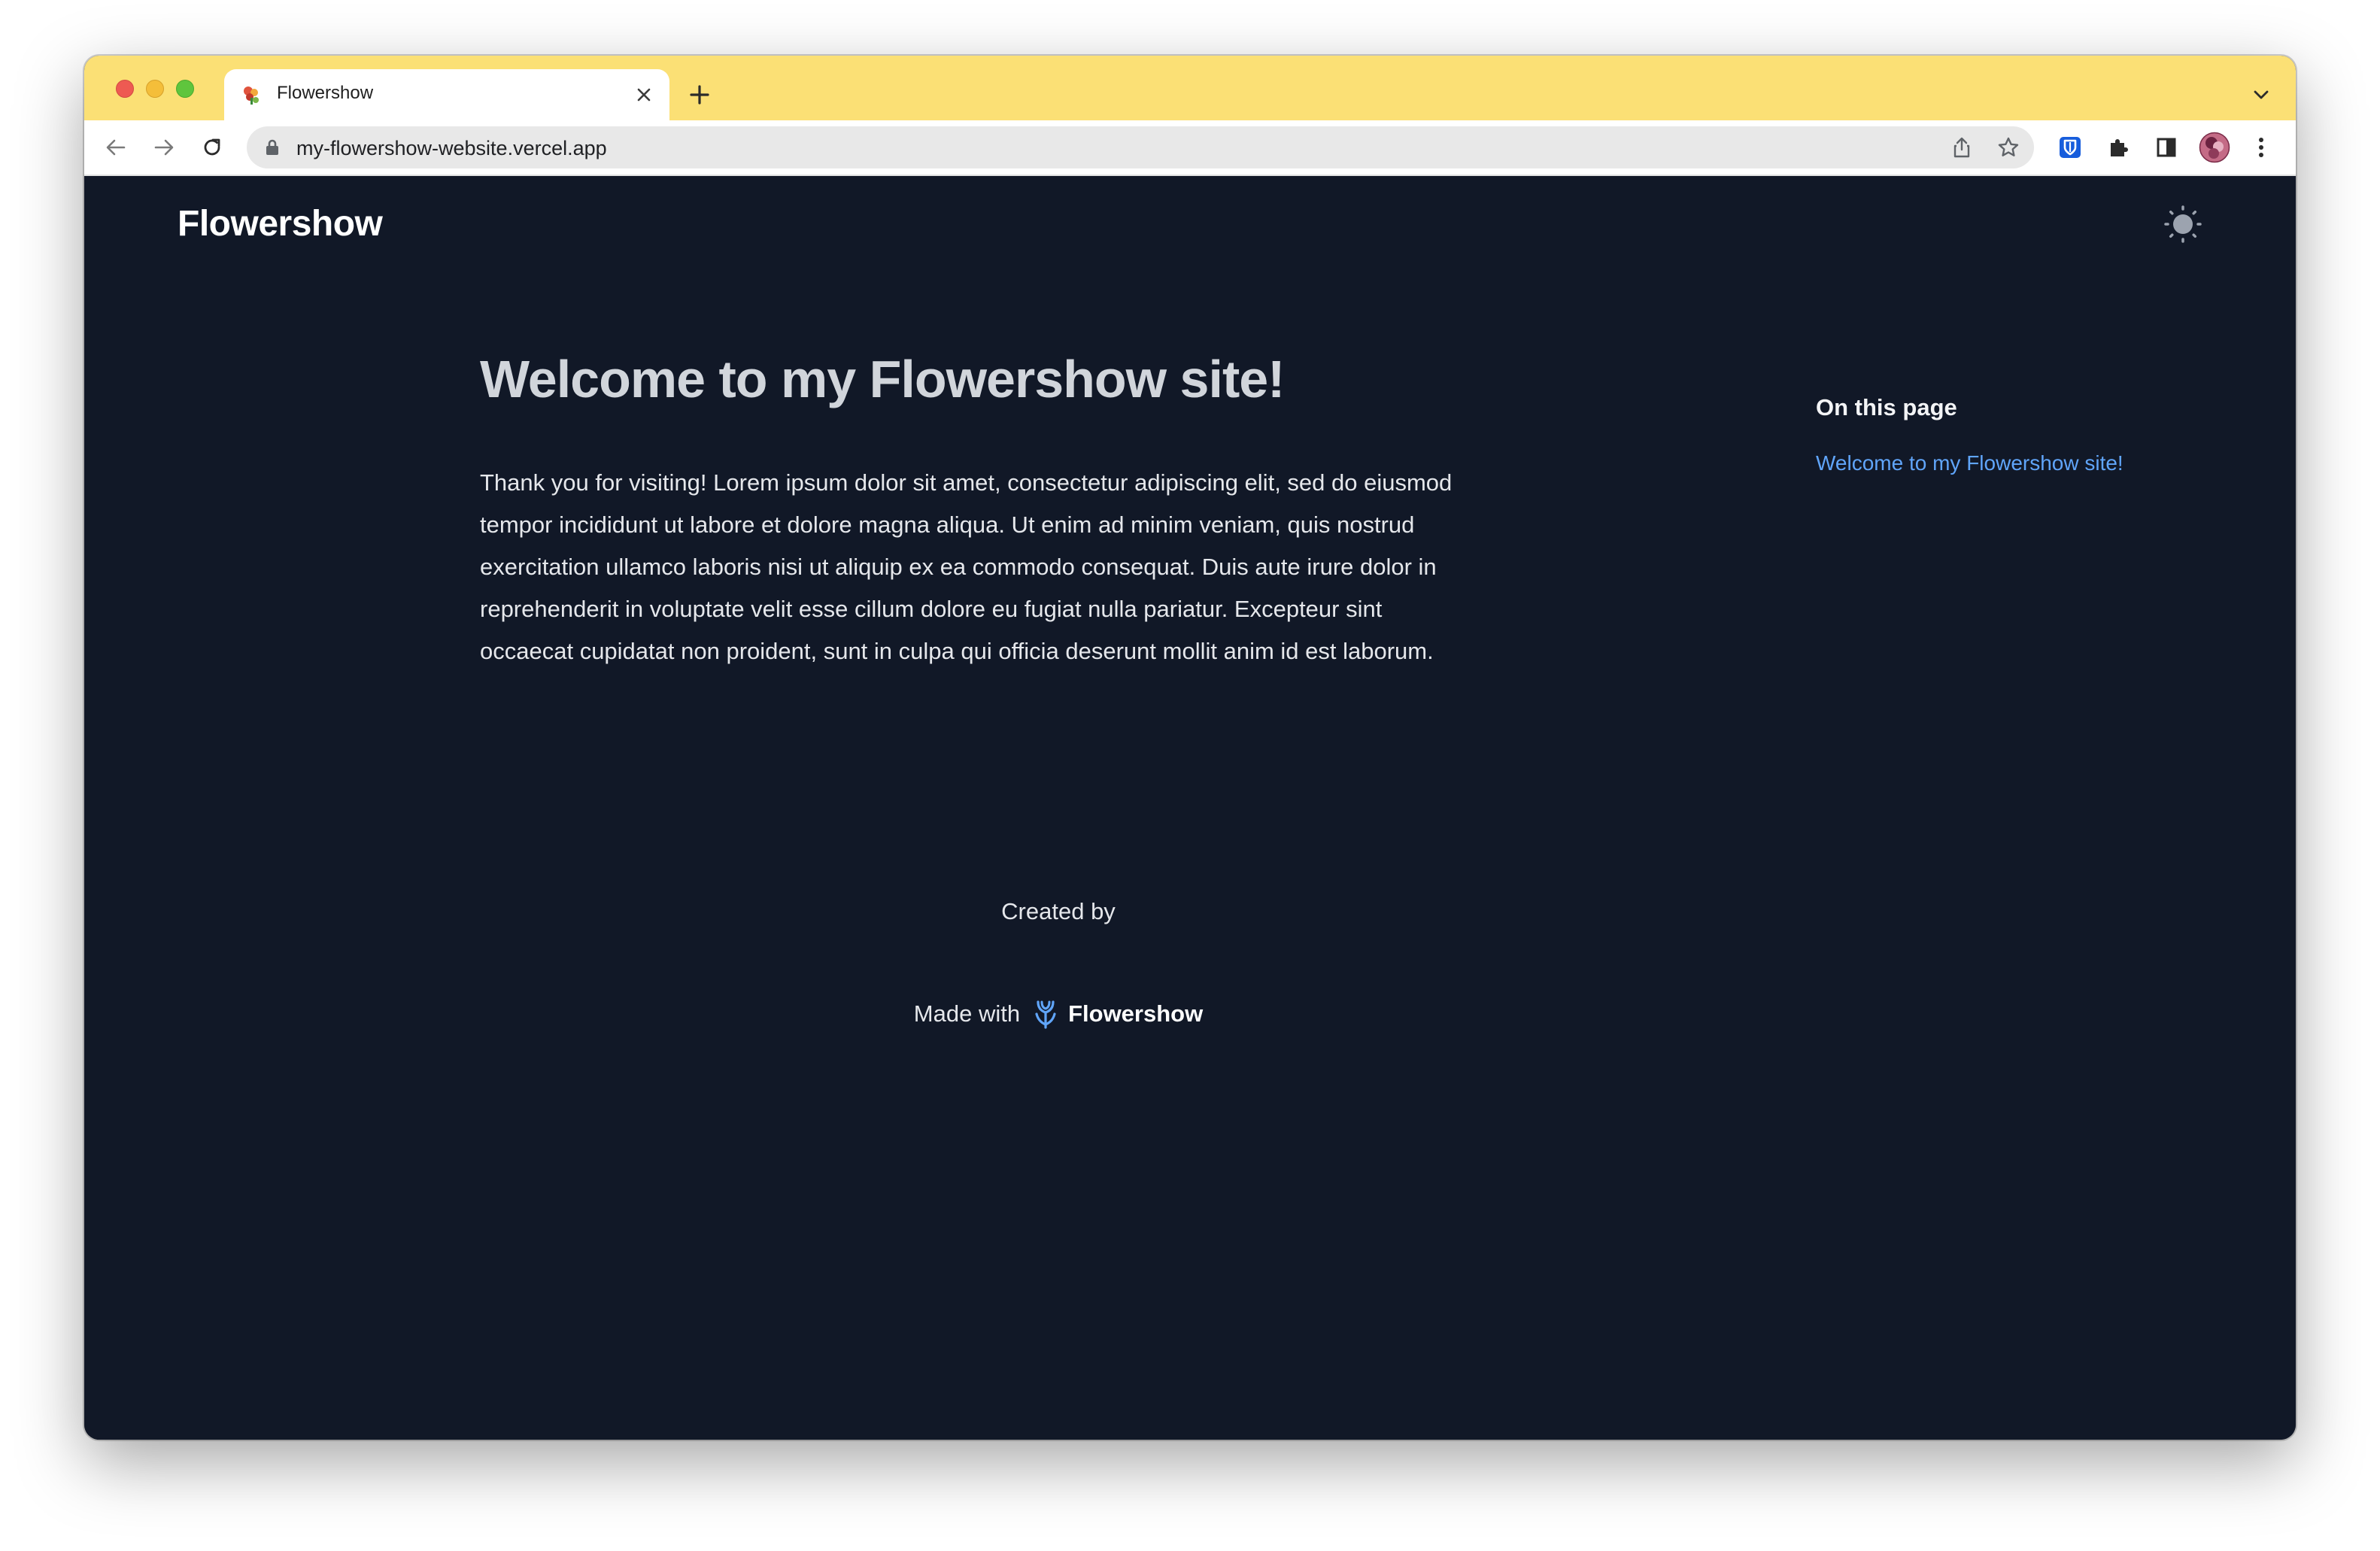 The image size is (2380, 1551). What do you see at coordinates (1058, 1014) in the screenshot?
I see `made-with-link: Made with Flowershow` at bounding box center [1058, 1014].